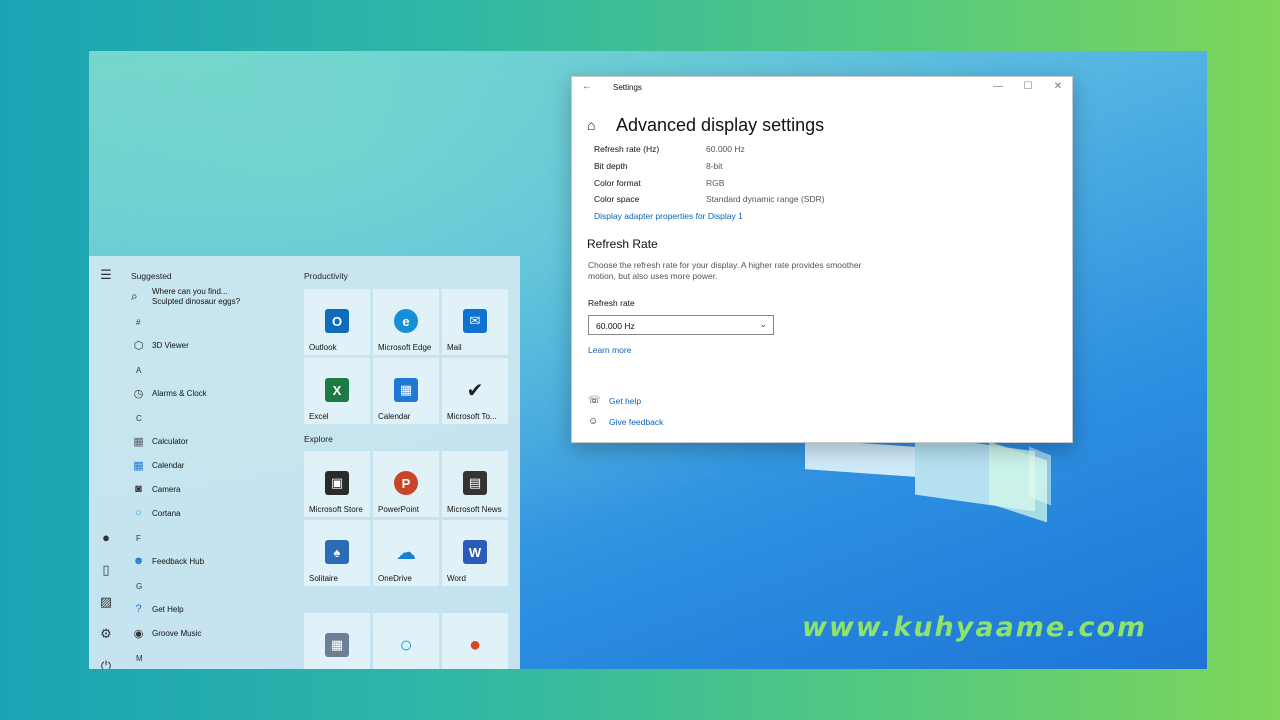  I want to click on productivity-title: Productivity, so click(326, 276).